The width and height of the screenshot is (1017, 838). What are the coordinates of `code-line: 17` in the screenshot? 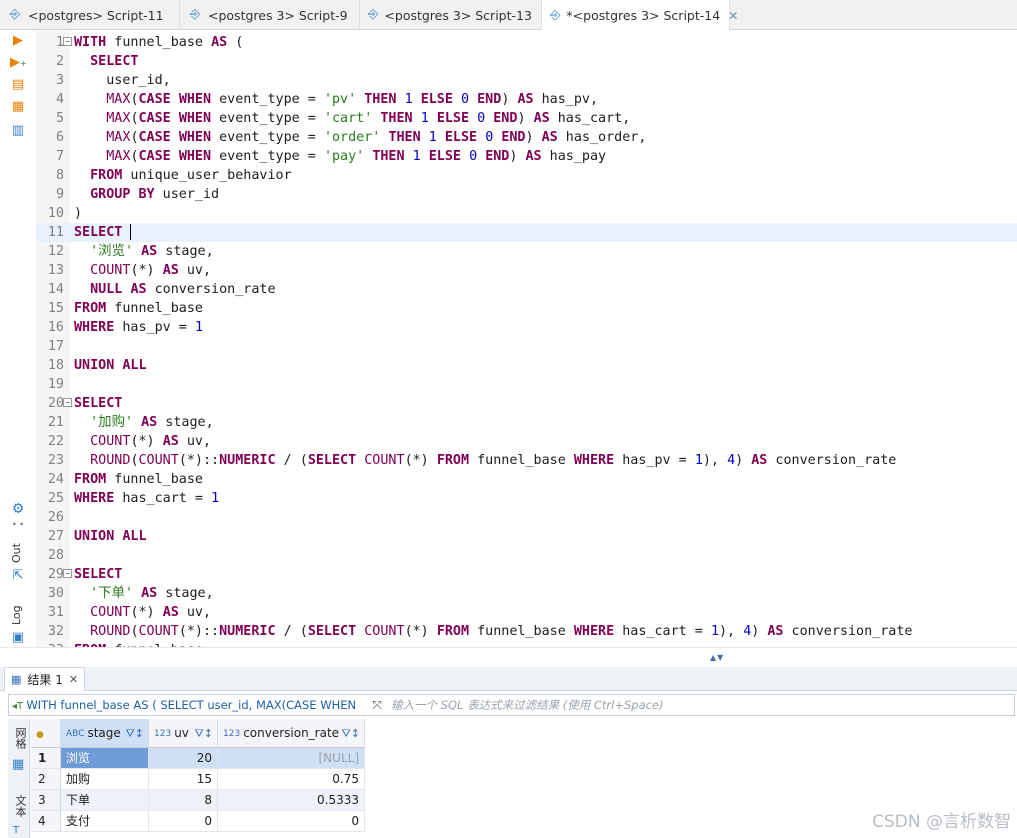 It's located at (526, 346).